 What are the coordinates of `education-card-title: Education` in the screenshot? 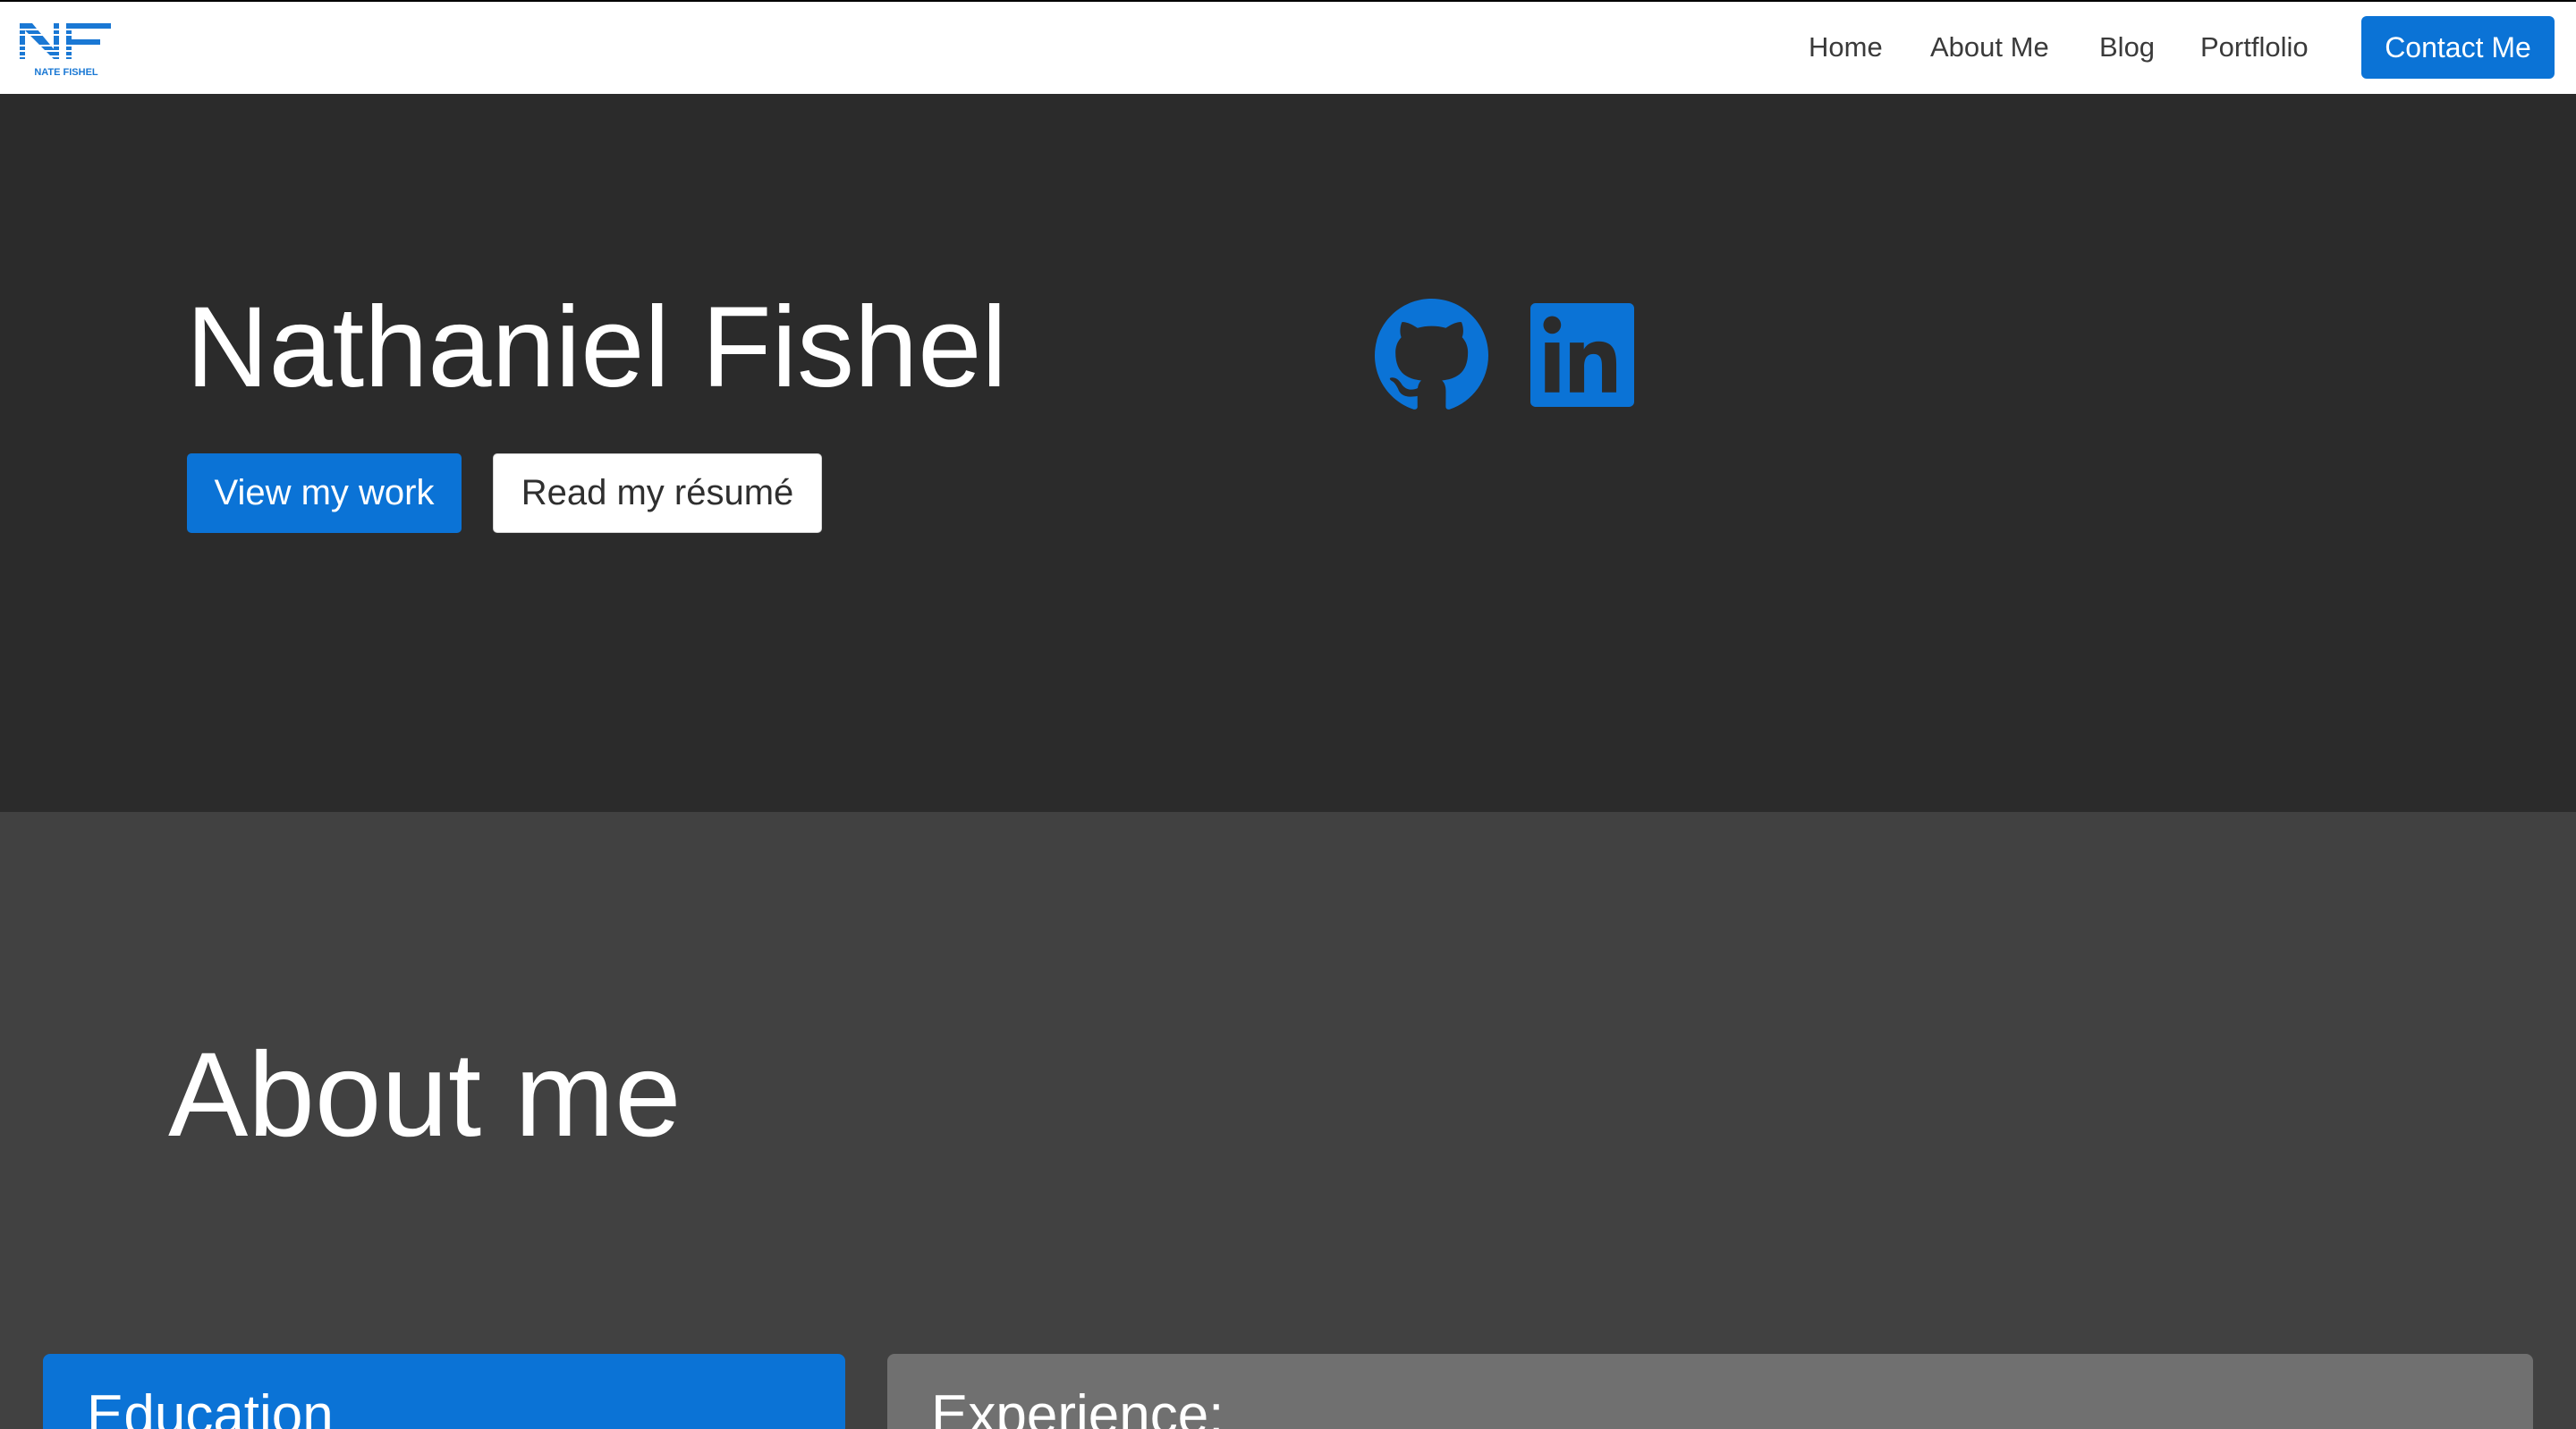 It's located at (210, 1406).